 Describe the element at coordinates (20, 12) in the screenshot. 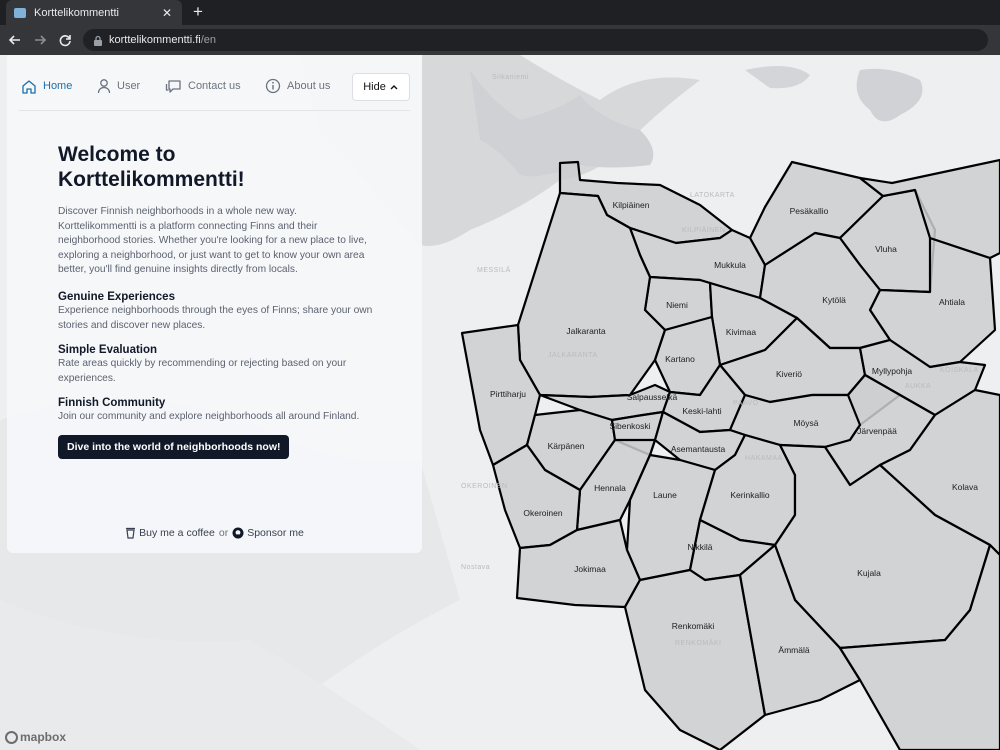

I see `map-favicon-icon` at that location.